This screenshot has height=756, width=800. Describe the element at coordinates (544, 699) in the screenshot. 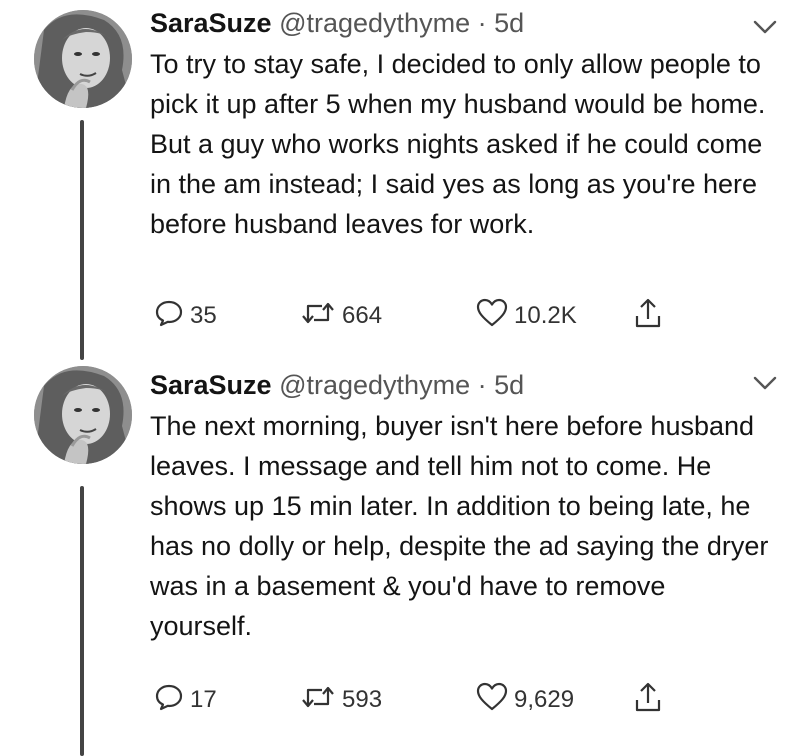

I see `like-count: 9,629` at that location.